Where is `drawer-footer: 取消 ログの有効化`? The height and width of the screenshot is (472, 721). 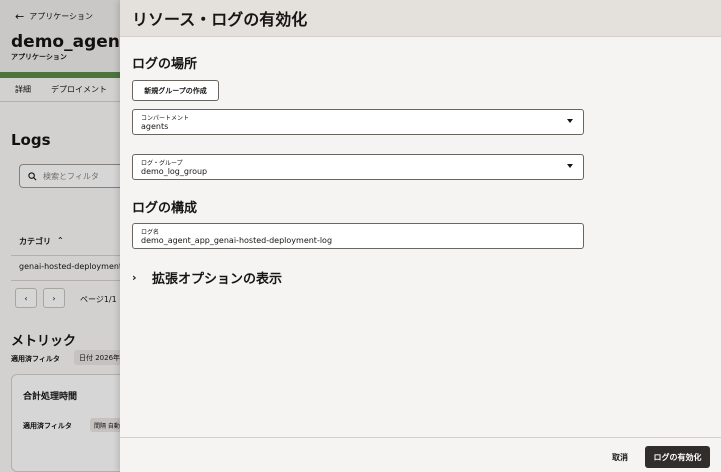
drawer-footer: 取消 ログの有効化 is located at coordinates (420, 454).